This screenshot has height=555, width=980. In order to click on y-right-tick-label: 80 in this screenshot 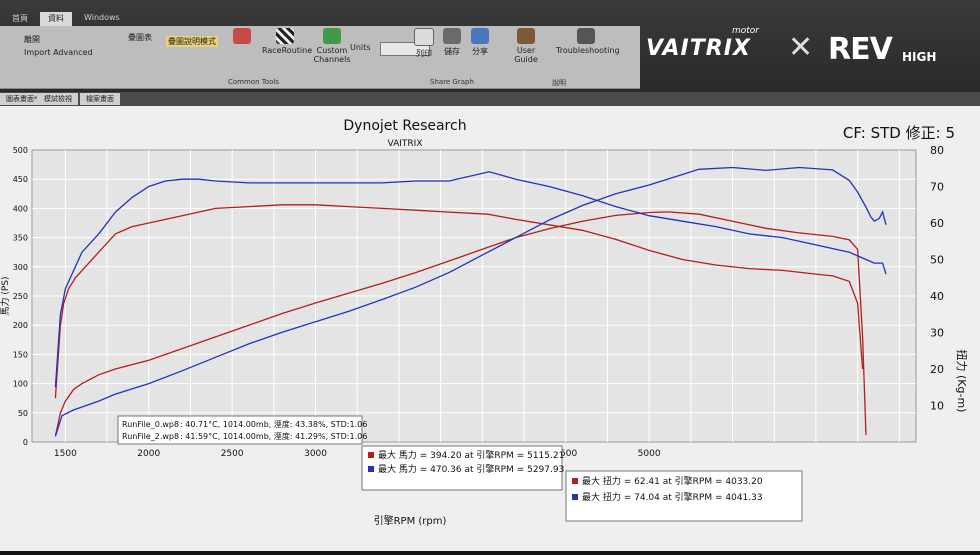, I will do `click(937, 150)`.